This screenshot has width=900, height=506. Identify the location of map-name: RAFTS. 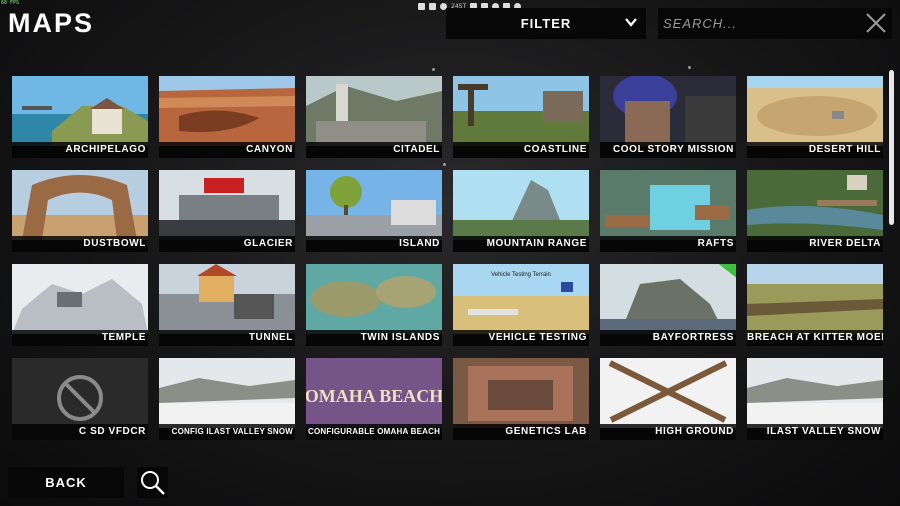
(668, 244).